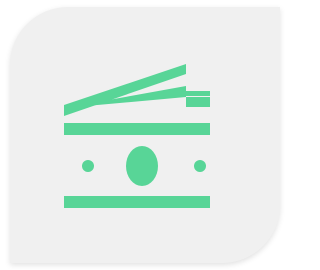 Image resolution: width=320 pixels, height=270 pixels. Describe the element at coordinates (142, 166) in the screenshot. I see `bill-center-oval` at that location.